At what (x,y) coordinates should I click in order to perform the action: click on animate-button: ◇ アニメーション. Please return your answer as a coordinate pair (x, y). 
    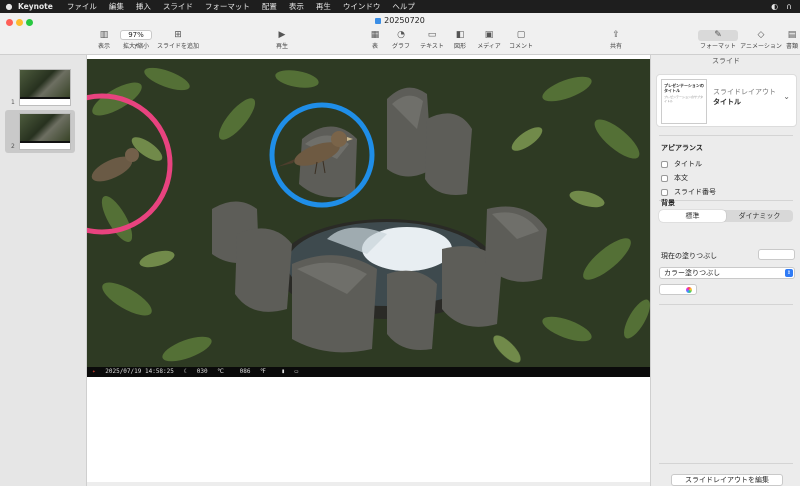
    Looking at the image, I should click on (761, 40).